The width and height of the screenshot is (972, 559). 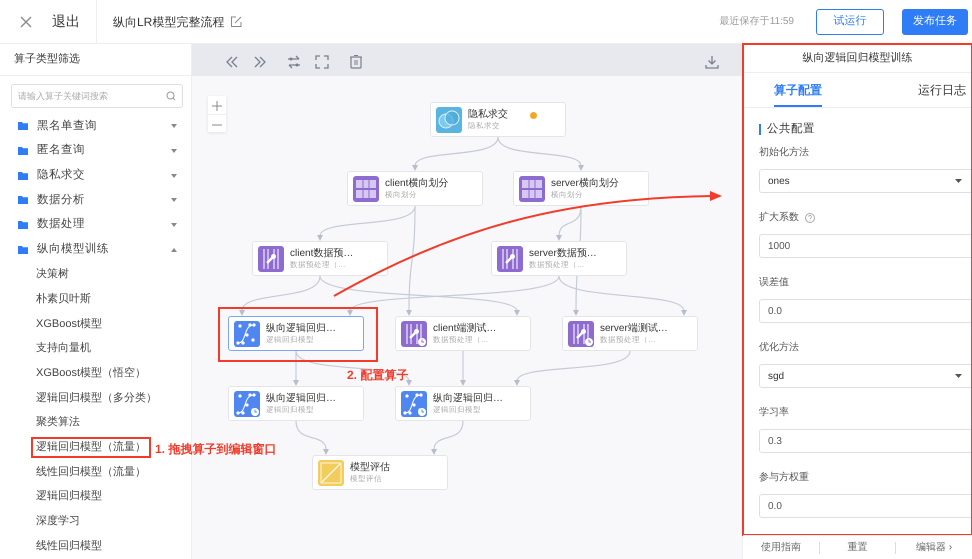 What do you see at coordinates (95, 249) in the screenshot?
I see `category-item: 纵向模型训练` at bounding box center [95, 249].